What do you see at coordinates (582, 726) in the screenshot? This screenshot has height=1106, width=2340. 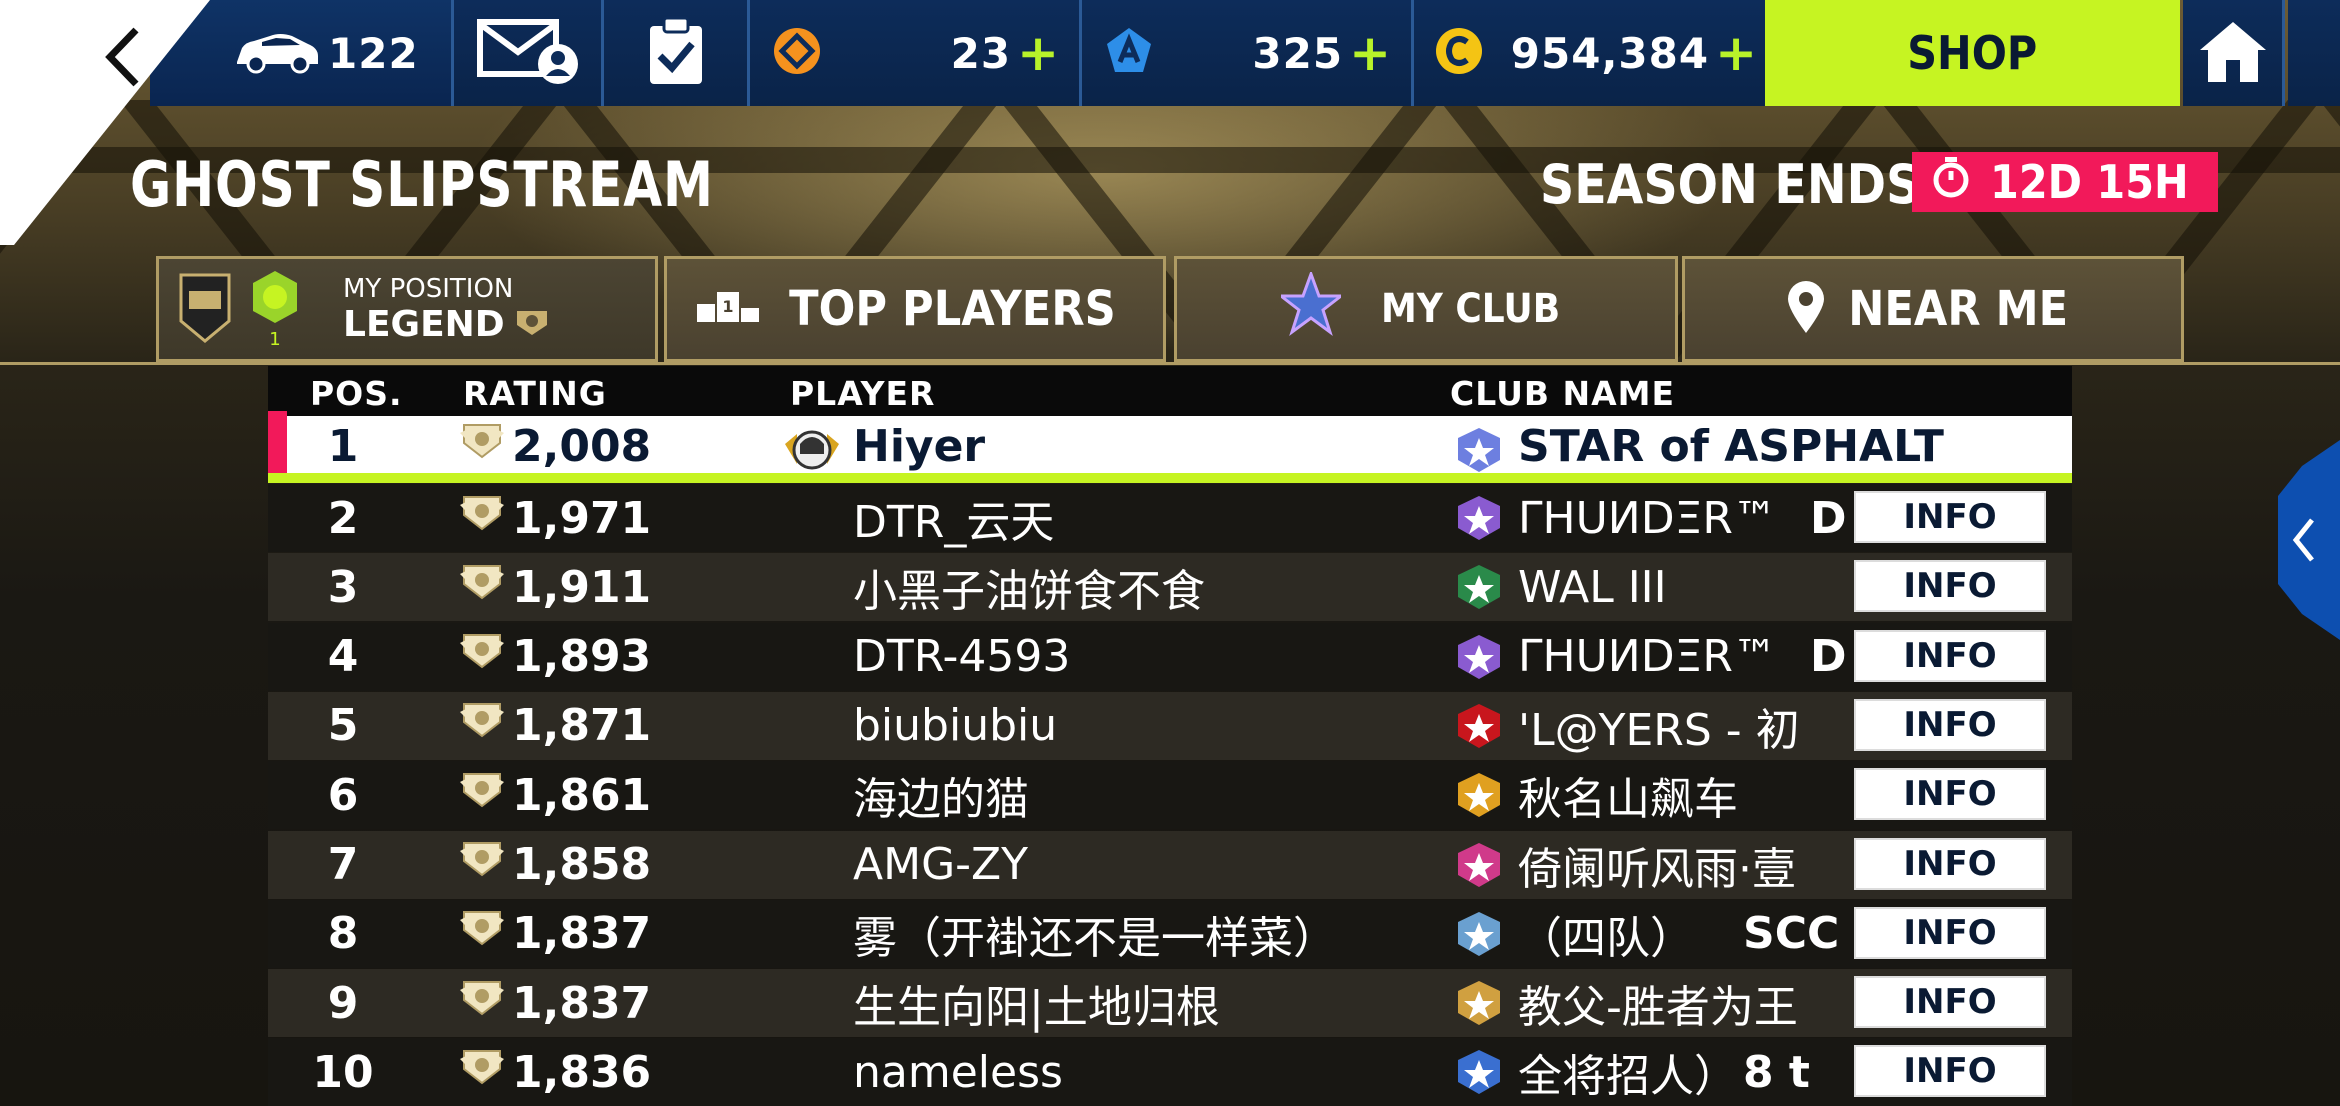 I see `row-rating-value: 1,871` at bounding box center [582, 726].